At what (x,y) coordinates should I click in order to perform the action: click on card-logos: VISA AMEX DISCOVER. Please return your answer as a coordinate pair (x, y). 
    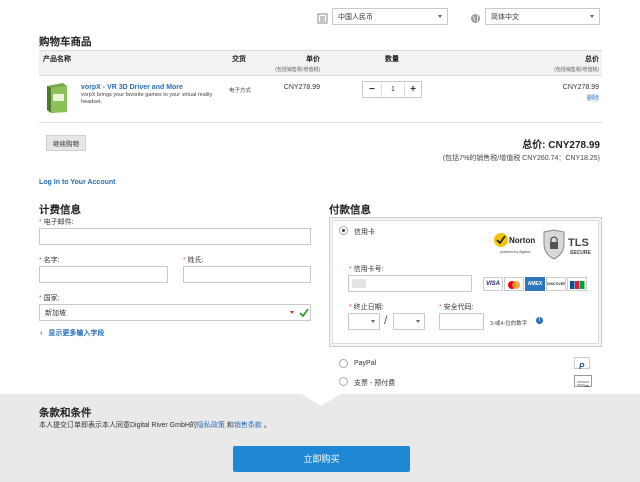
    Looking at the image, I should click on (535, 284).